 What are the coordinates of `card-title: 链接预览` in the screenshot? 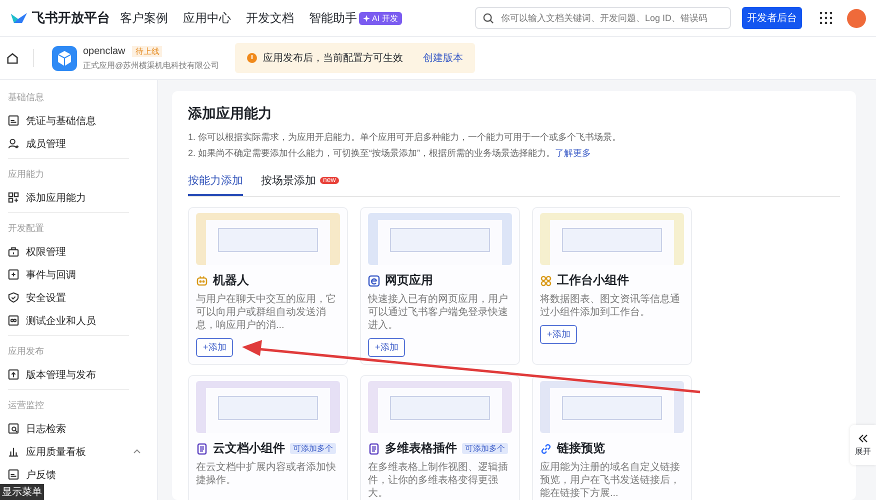 It's located at (581, 448).